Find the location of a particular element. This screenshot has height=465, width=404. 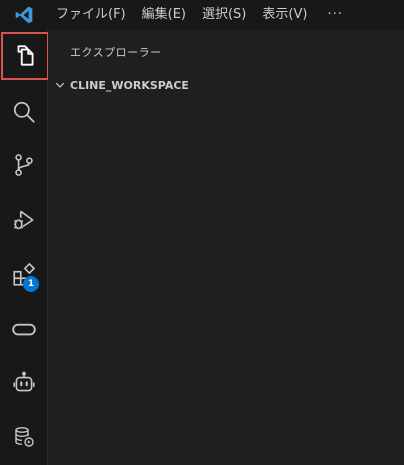

remote-explorer-icon is located at coordinates (24, 329).